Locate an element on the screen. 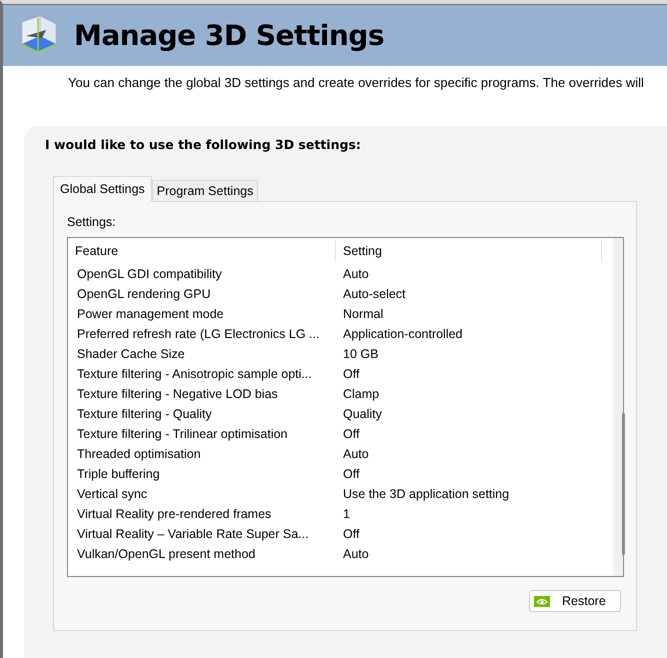 Image resolution: width=667 pixels, height=658 pixels. setting-cell-text: Normal is located at coordinates (363, 314).